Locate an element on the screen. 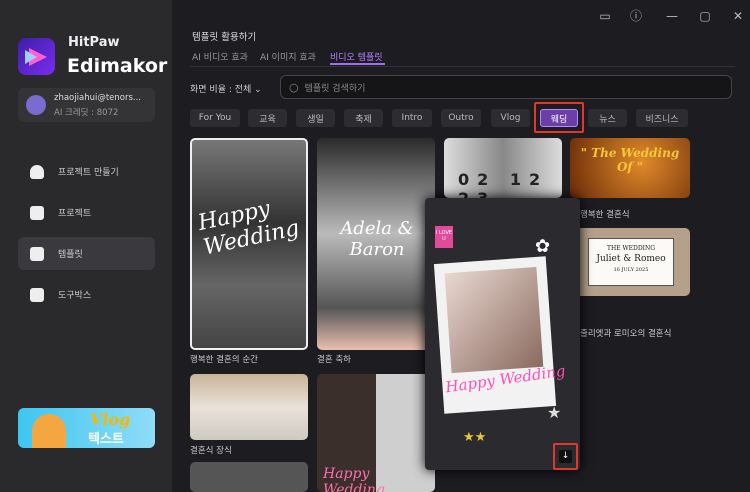  chip-wedding: 웨딩 is located at coordinates (559, 118).